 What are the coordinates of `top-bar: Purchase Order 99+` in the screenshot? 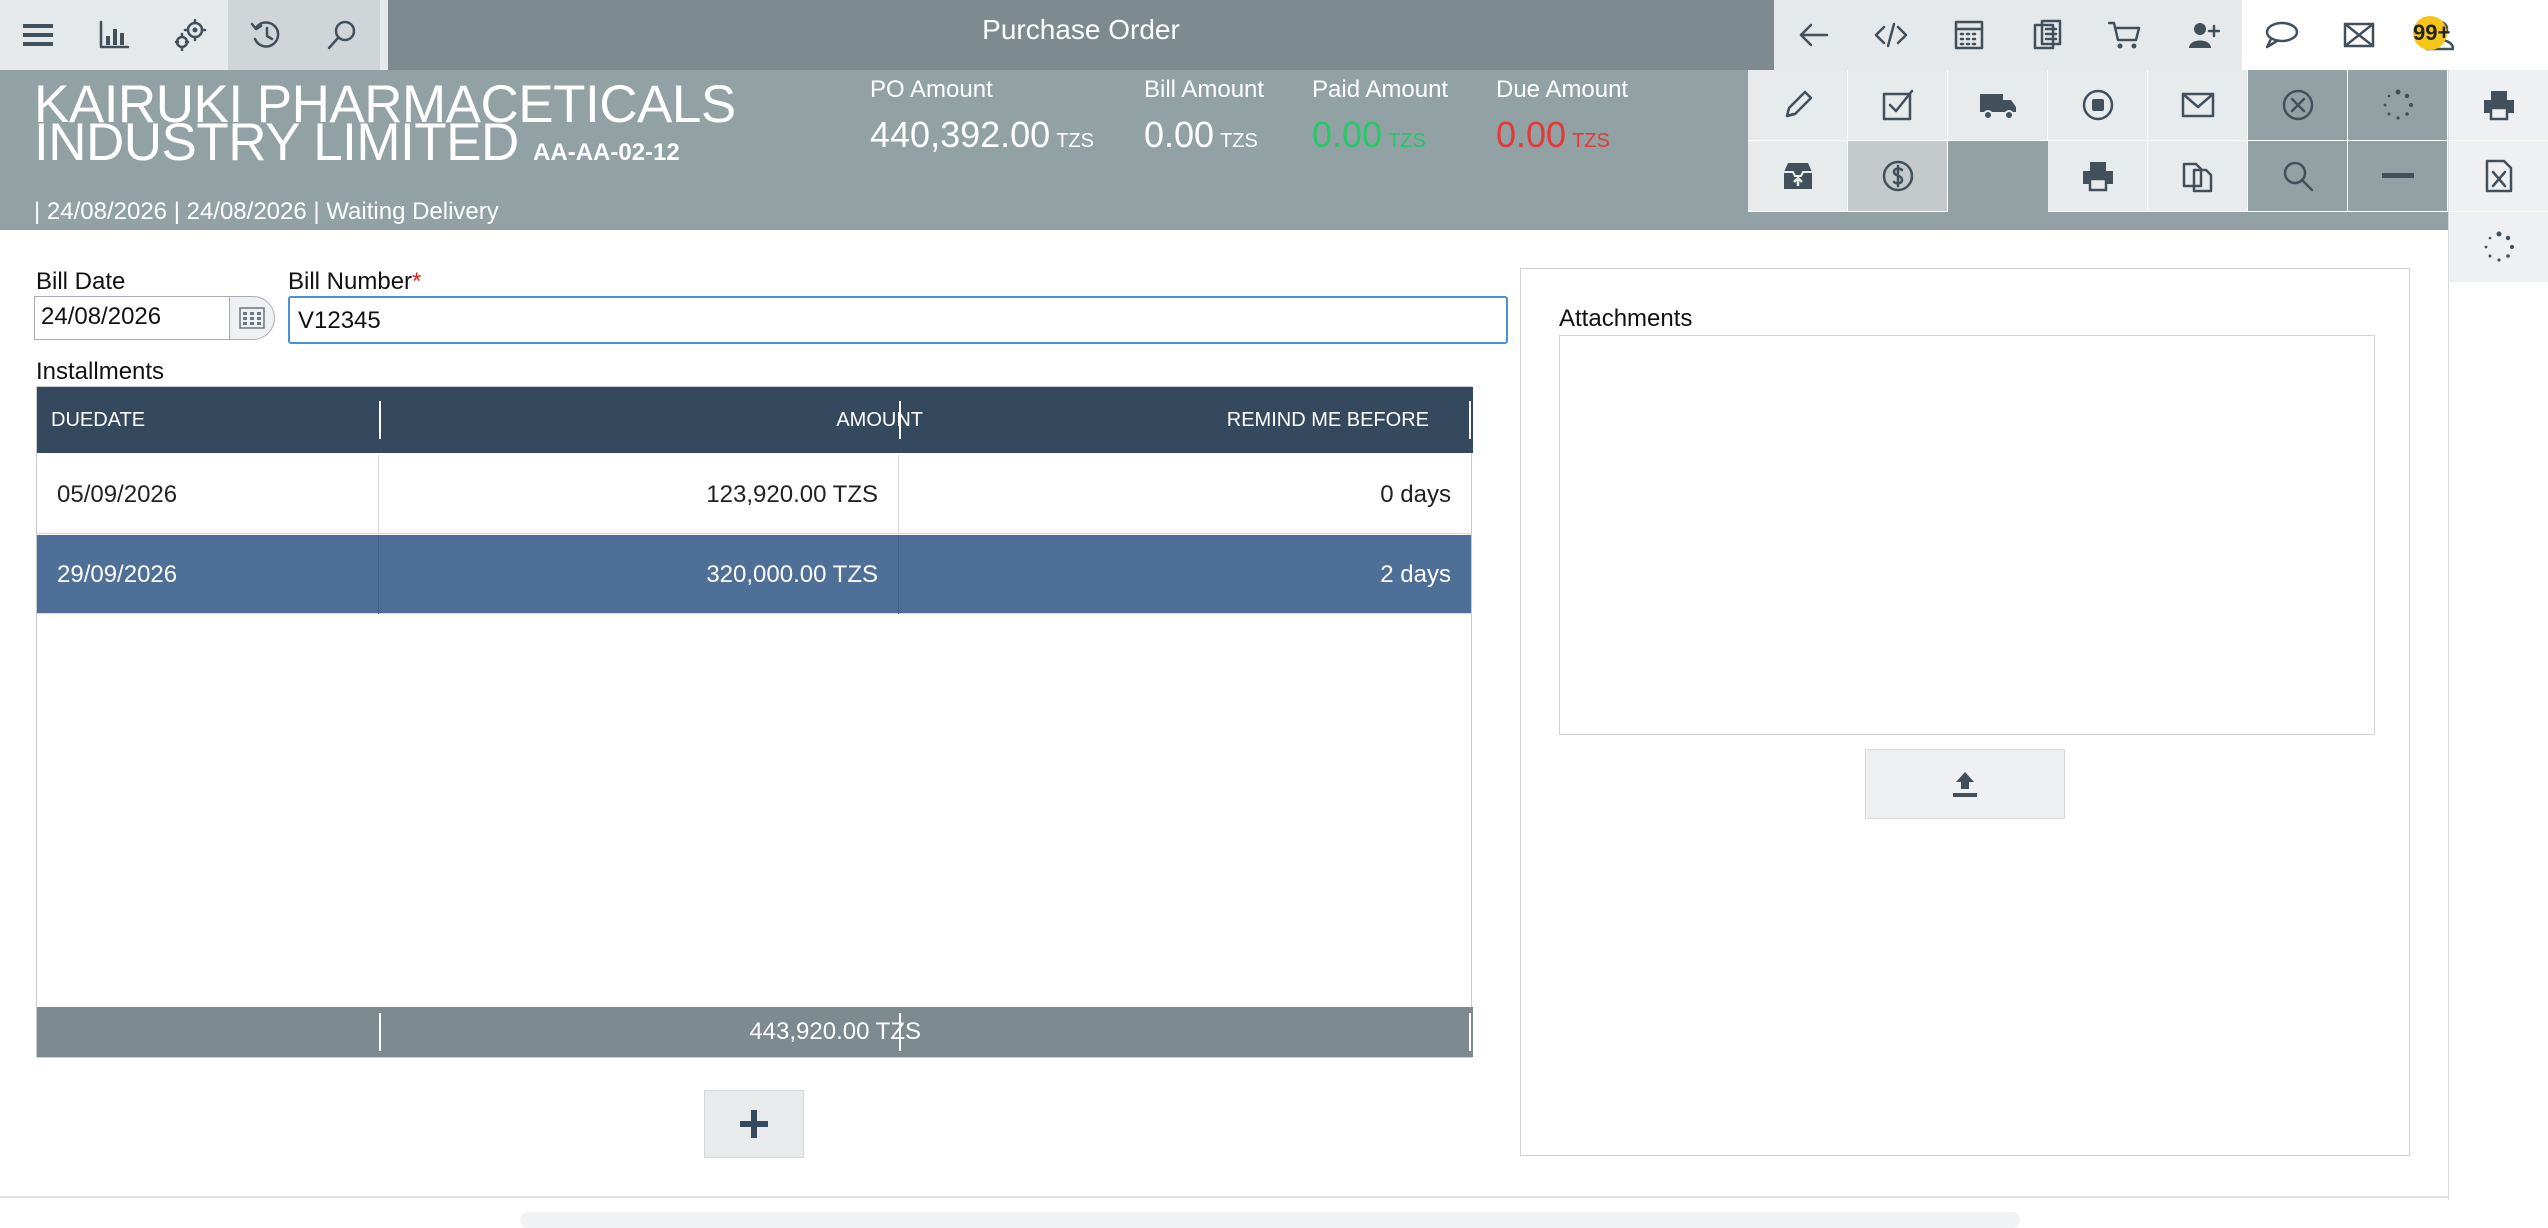 It's located at (1274, 35).